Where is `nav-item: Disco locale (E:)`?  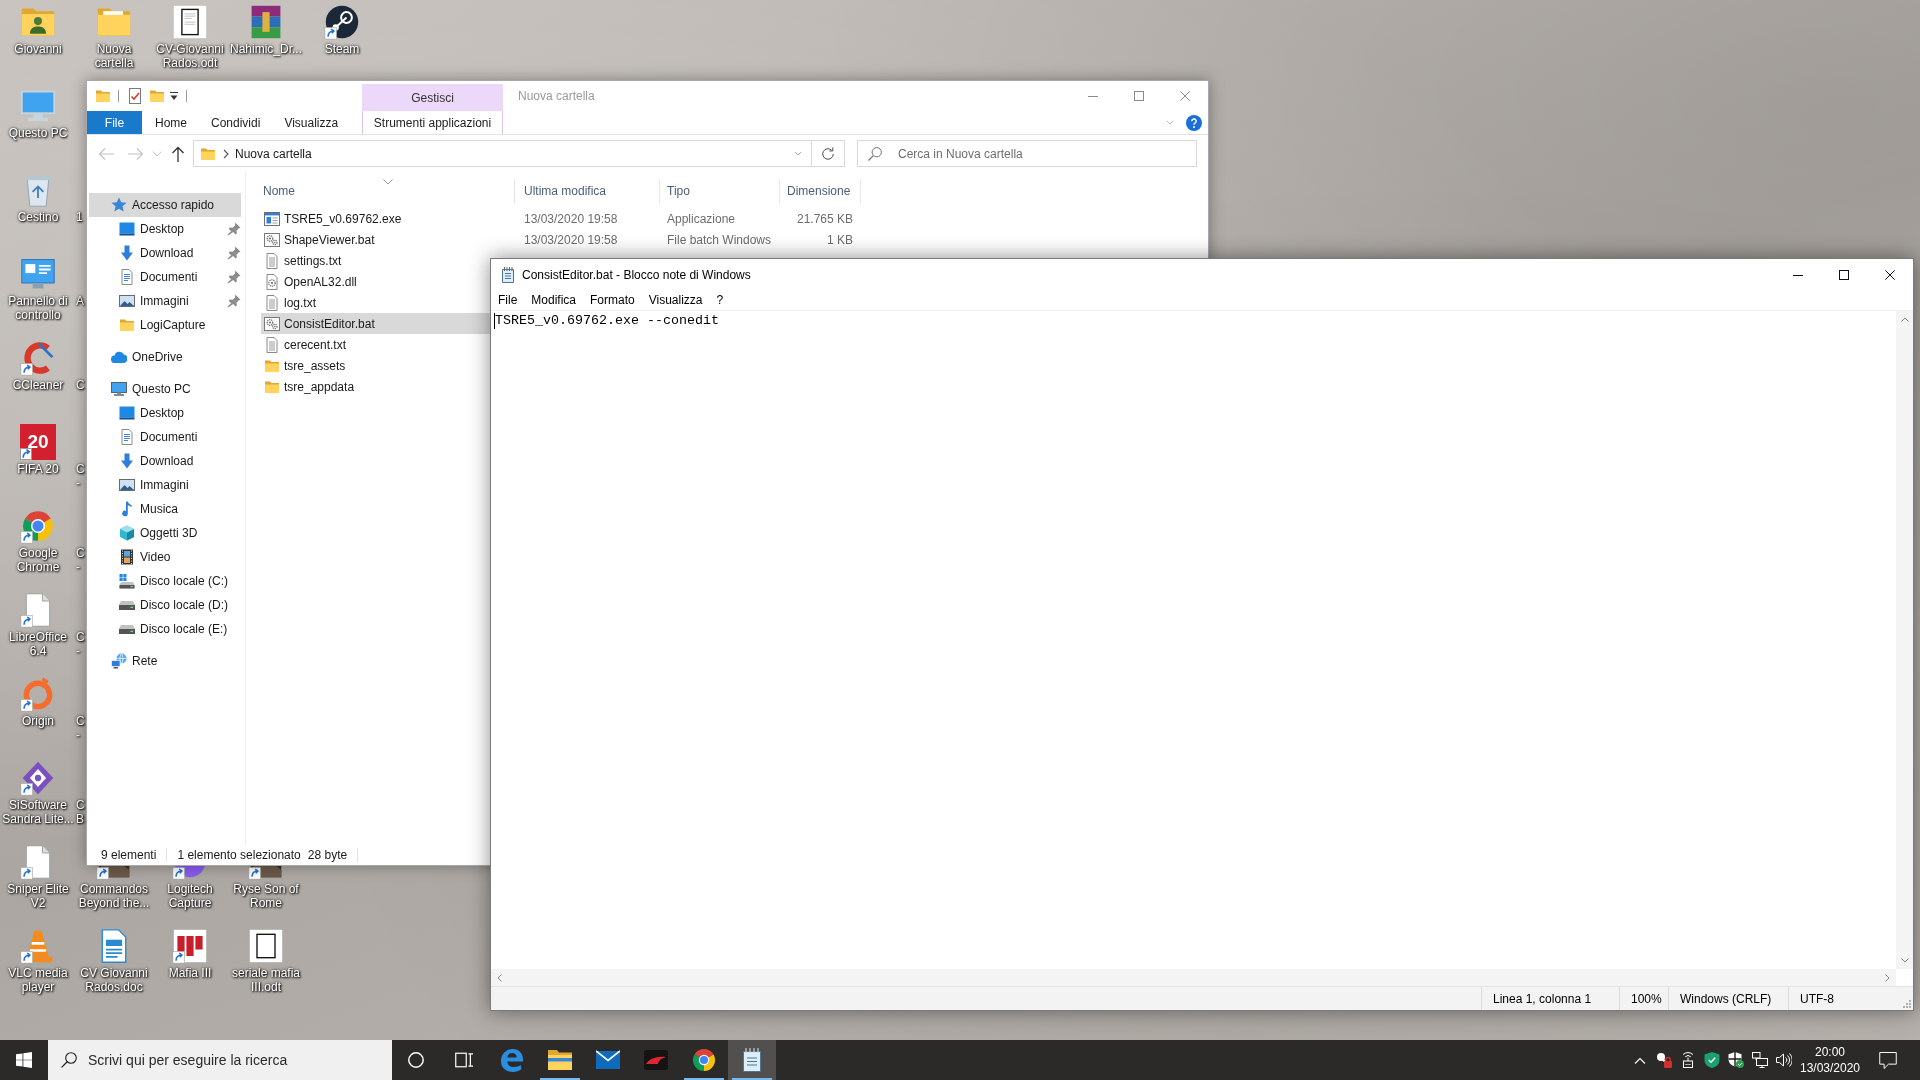
nav-item: Disco locale (E:) is located at coordinates (165, 629).